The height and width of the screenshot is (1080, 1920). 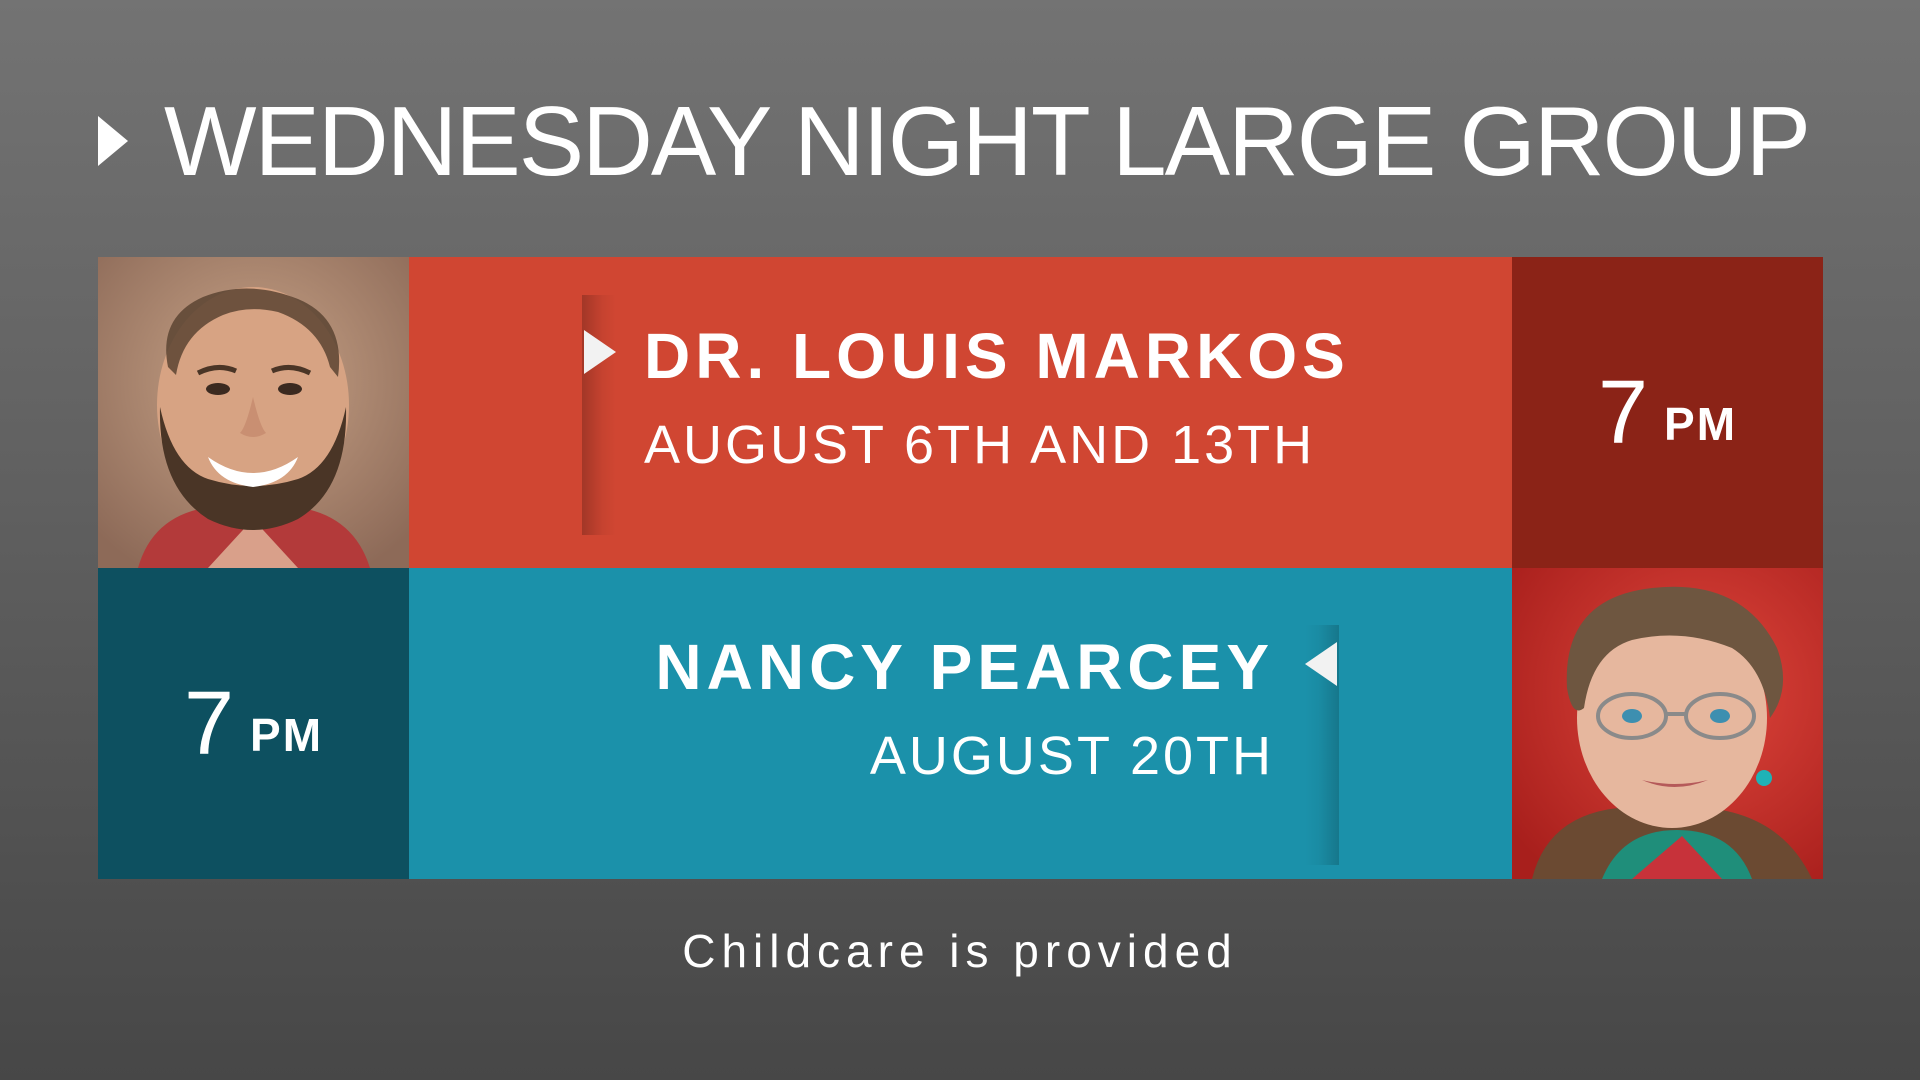 What do you see at coordinates (253, 412) in the screenshot?
I see `speaker-photo-markos` at bounding box center [253, 412].